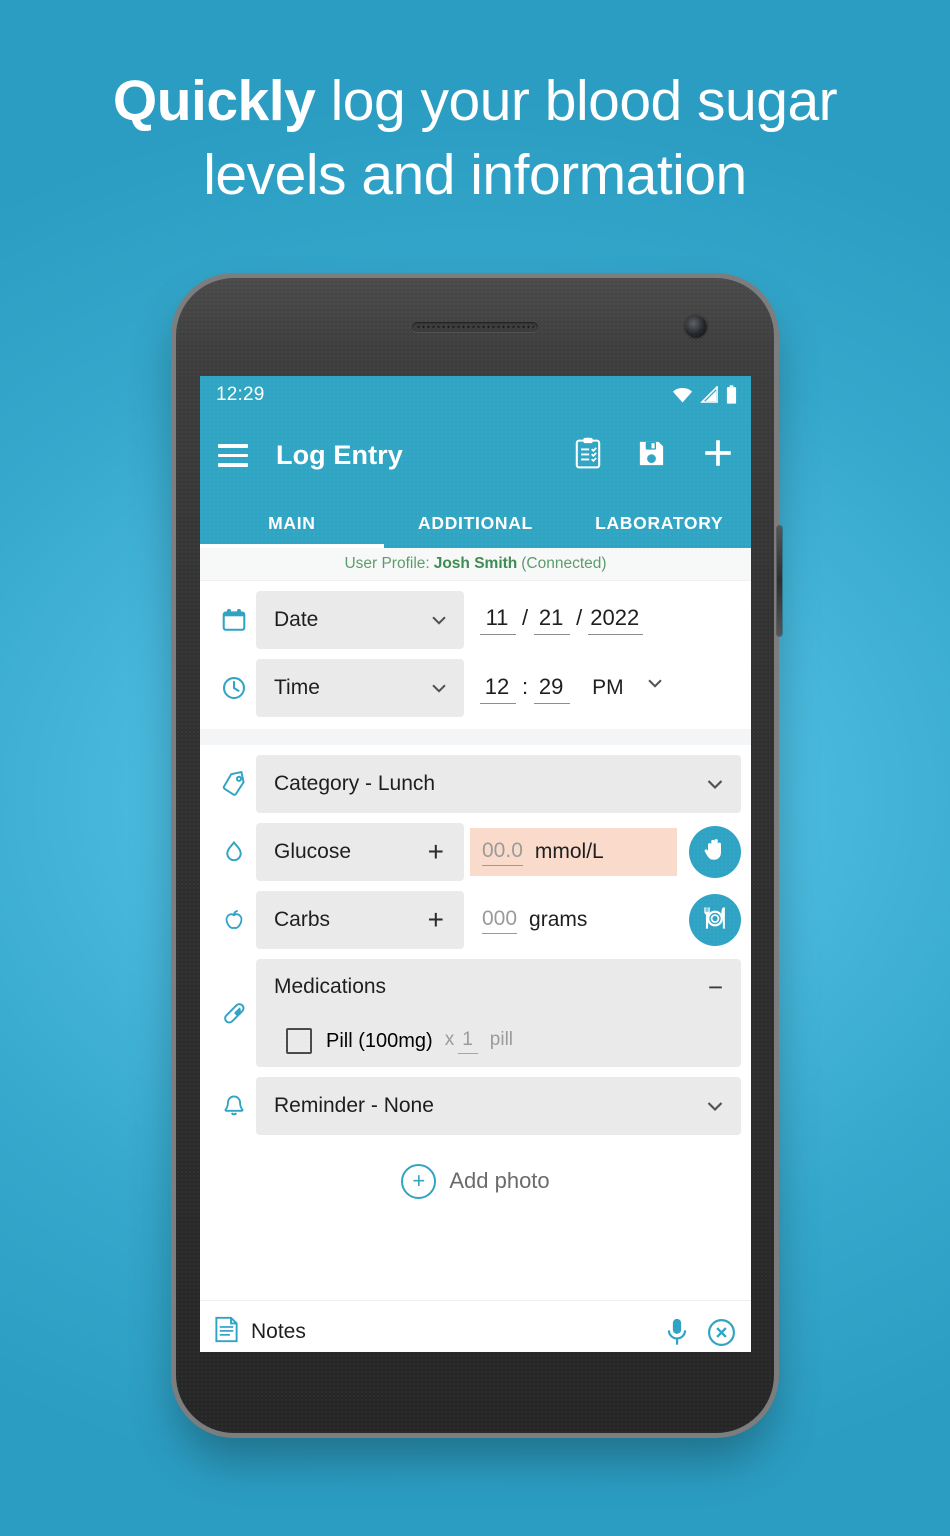  What do you see at coordinates (234, 920) in the screenshot?
I see `apple-icon` at bounding box center [234, 920].